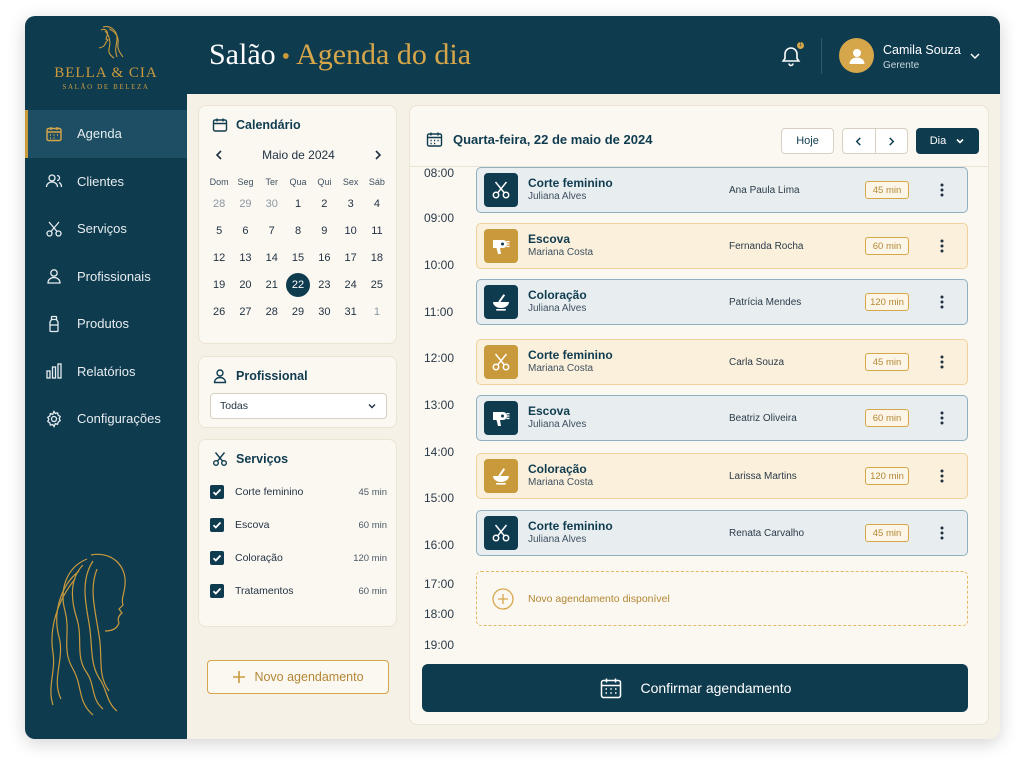 This screenshot has width=1024, height=768. I want to click on prev-month-button, so click(219, 155).